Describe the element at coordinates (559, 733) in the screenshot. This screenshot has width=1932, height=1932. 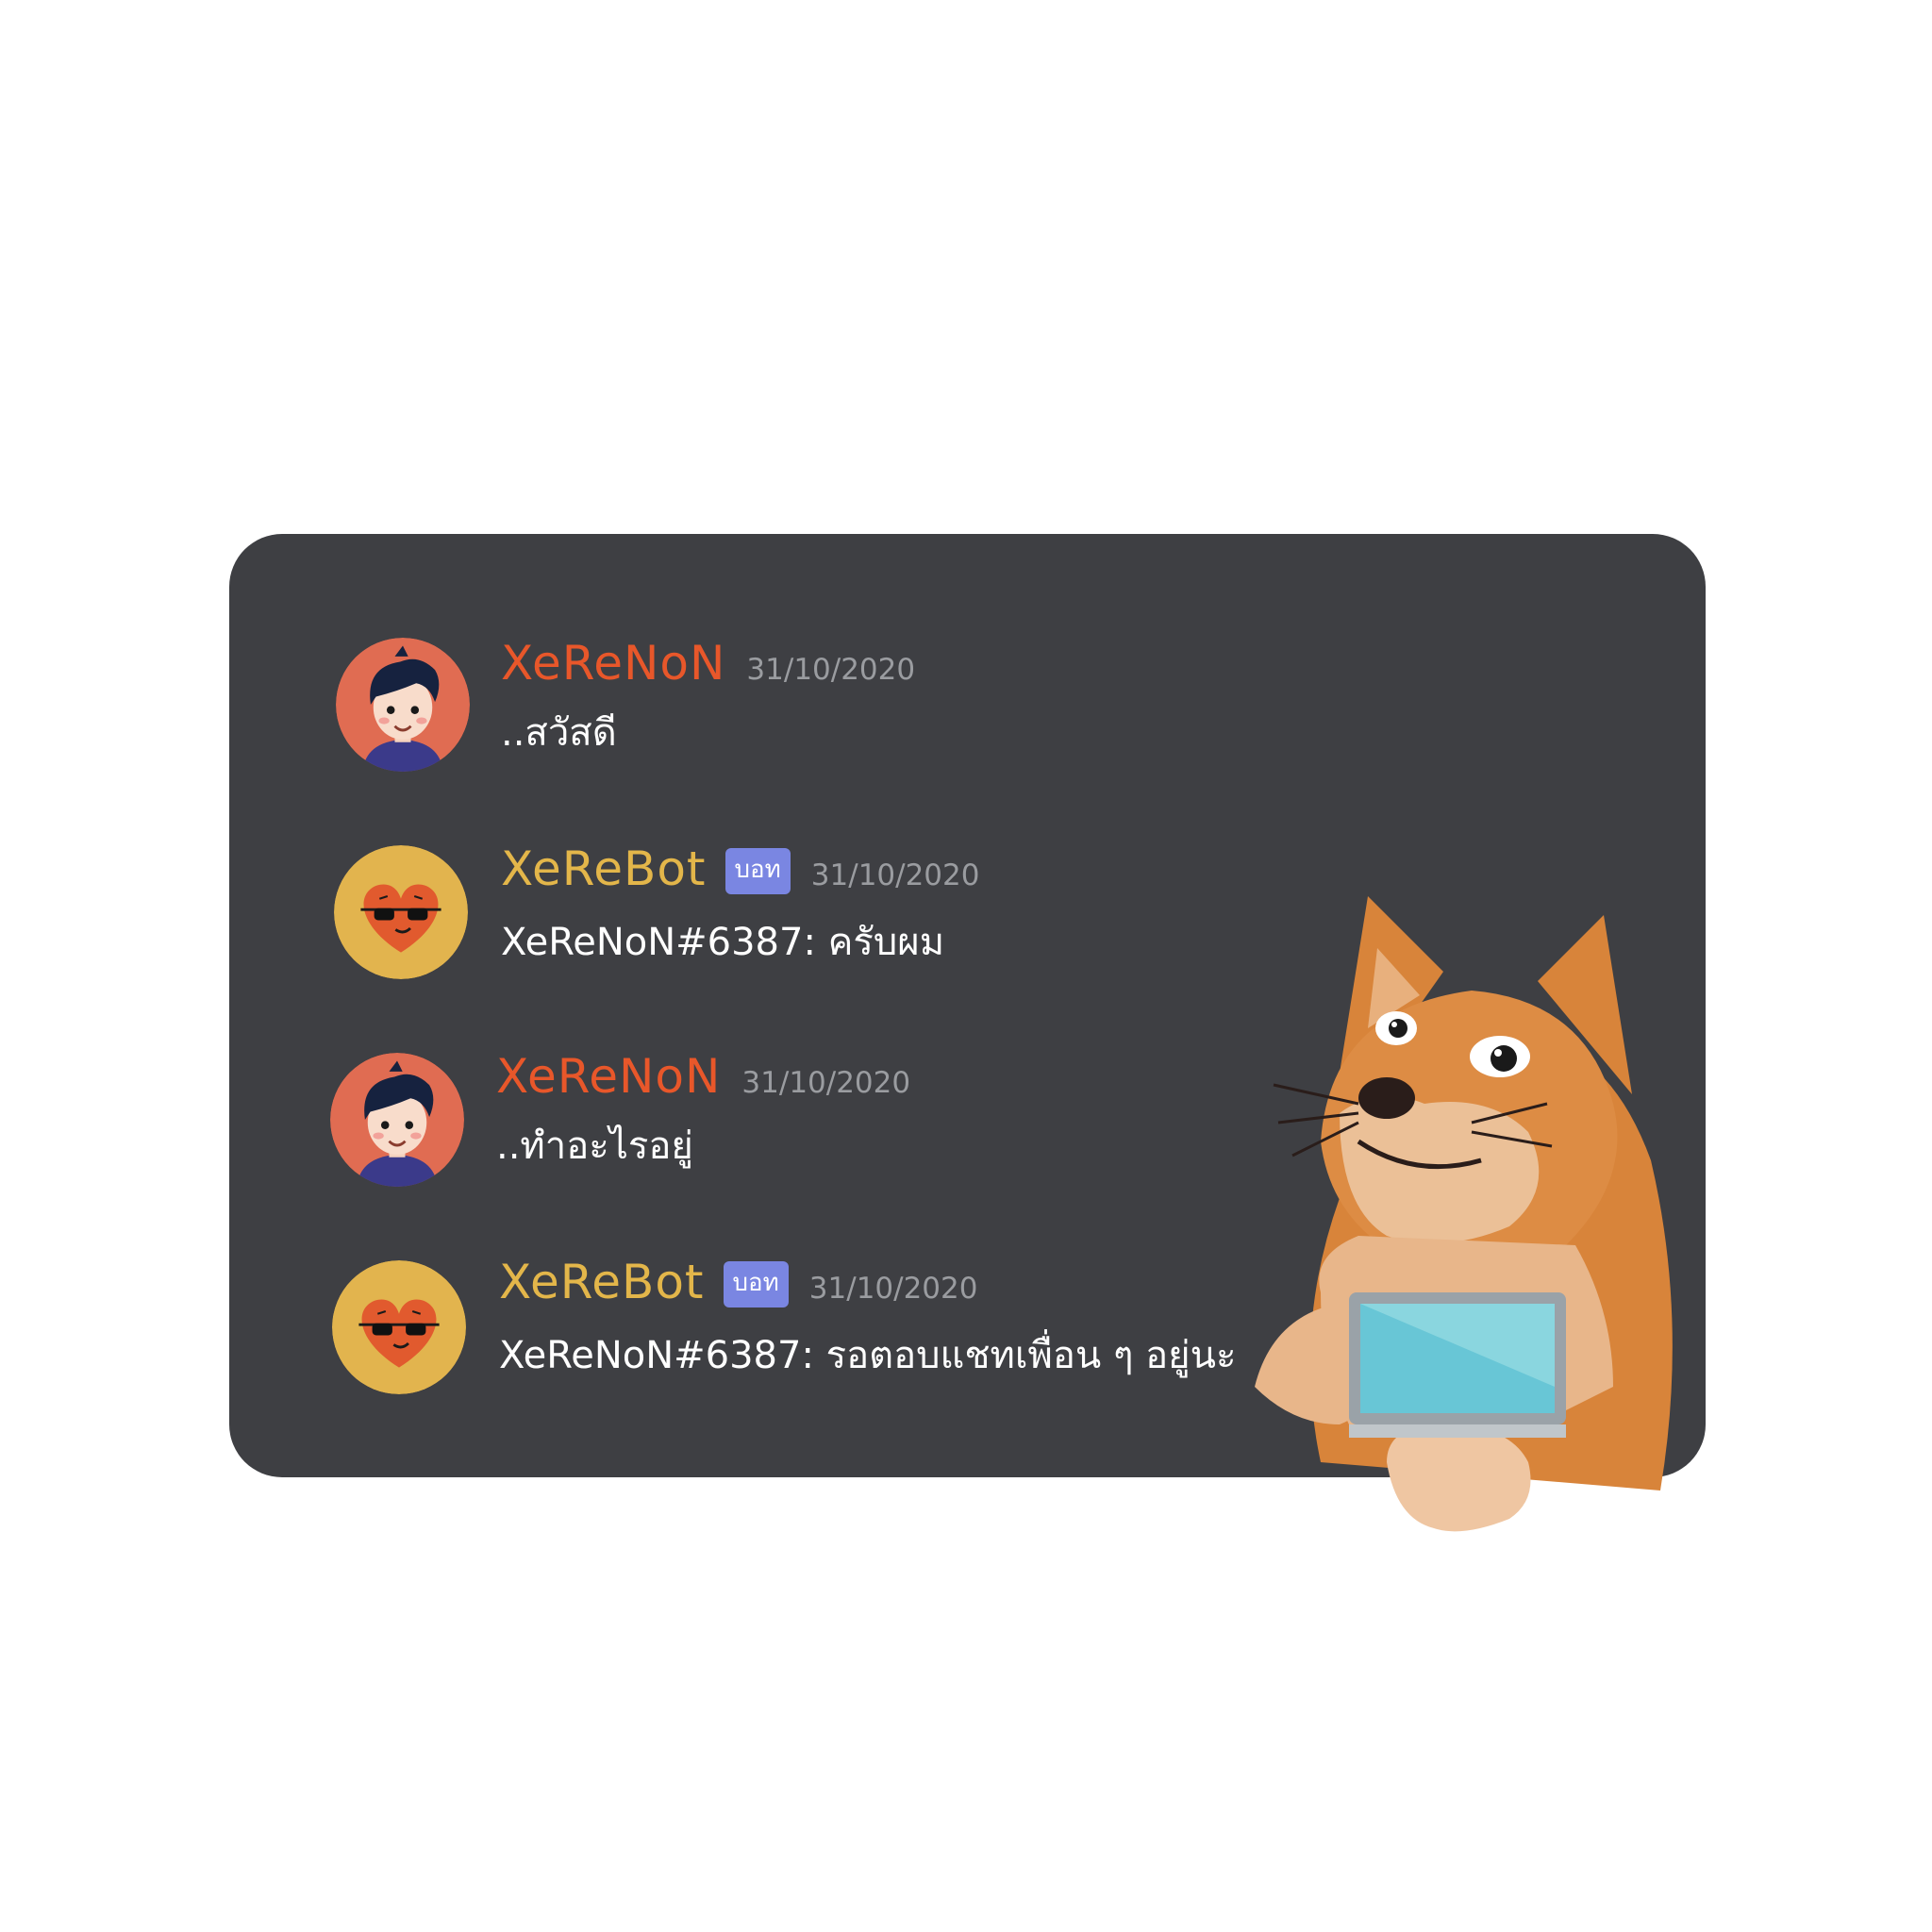
I see `message-text: ..สวัสดี` at that location.